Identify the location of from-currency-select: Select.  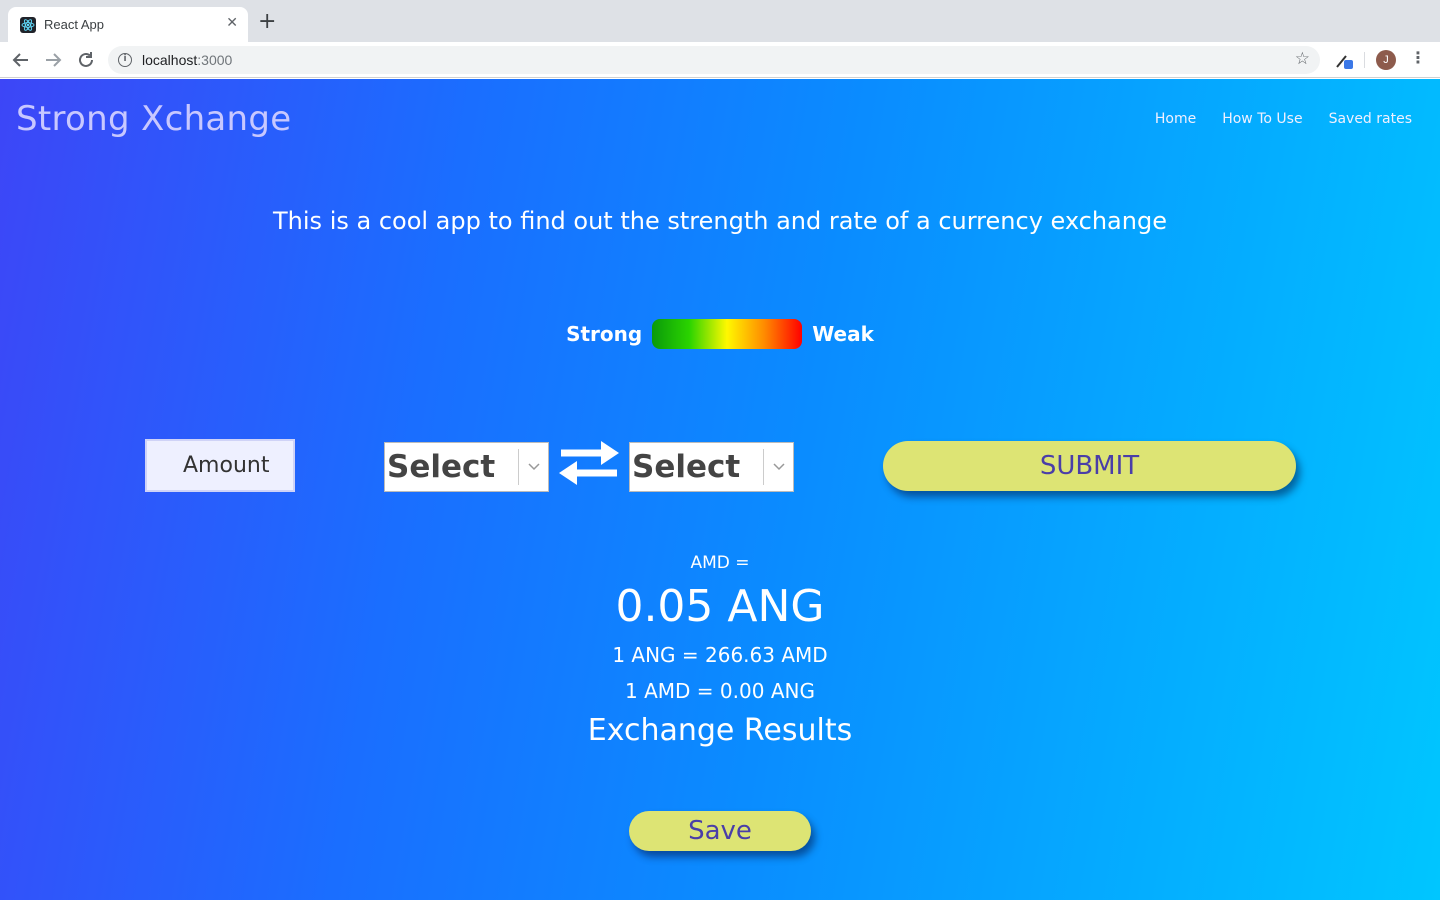
(466, 467).